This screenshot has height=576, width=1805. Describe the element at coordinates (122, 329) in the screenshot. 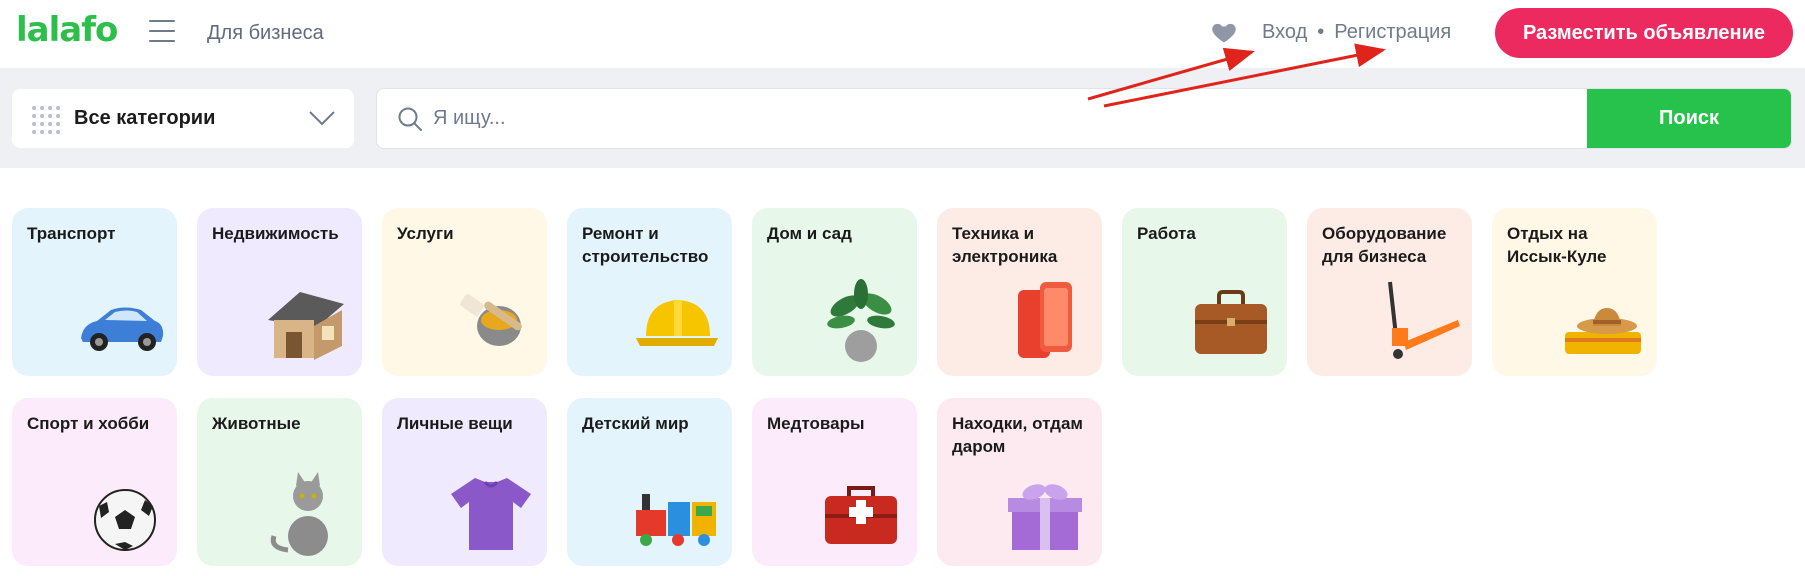

I see `car-icon` at that location.